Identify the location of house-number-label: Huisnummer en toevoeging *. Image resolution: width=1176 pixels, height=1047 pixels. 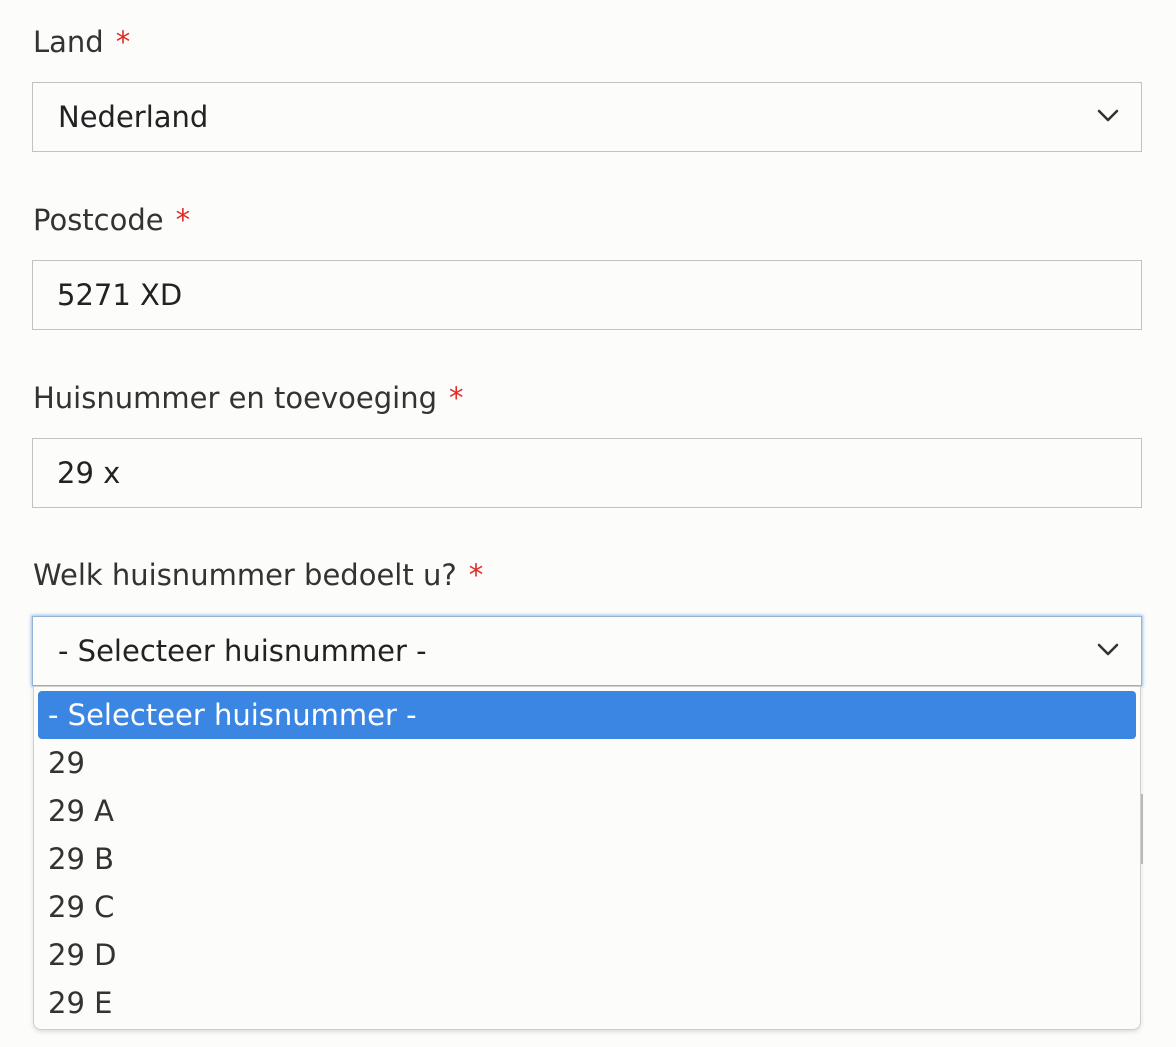
(248, 398).